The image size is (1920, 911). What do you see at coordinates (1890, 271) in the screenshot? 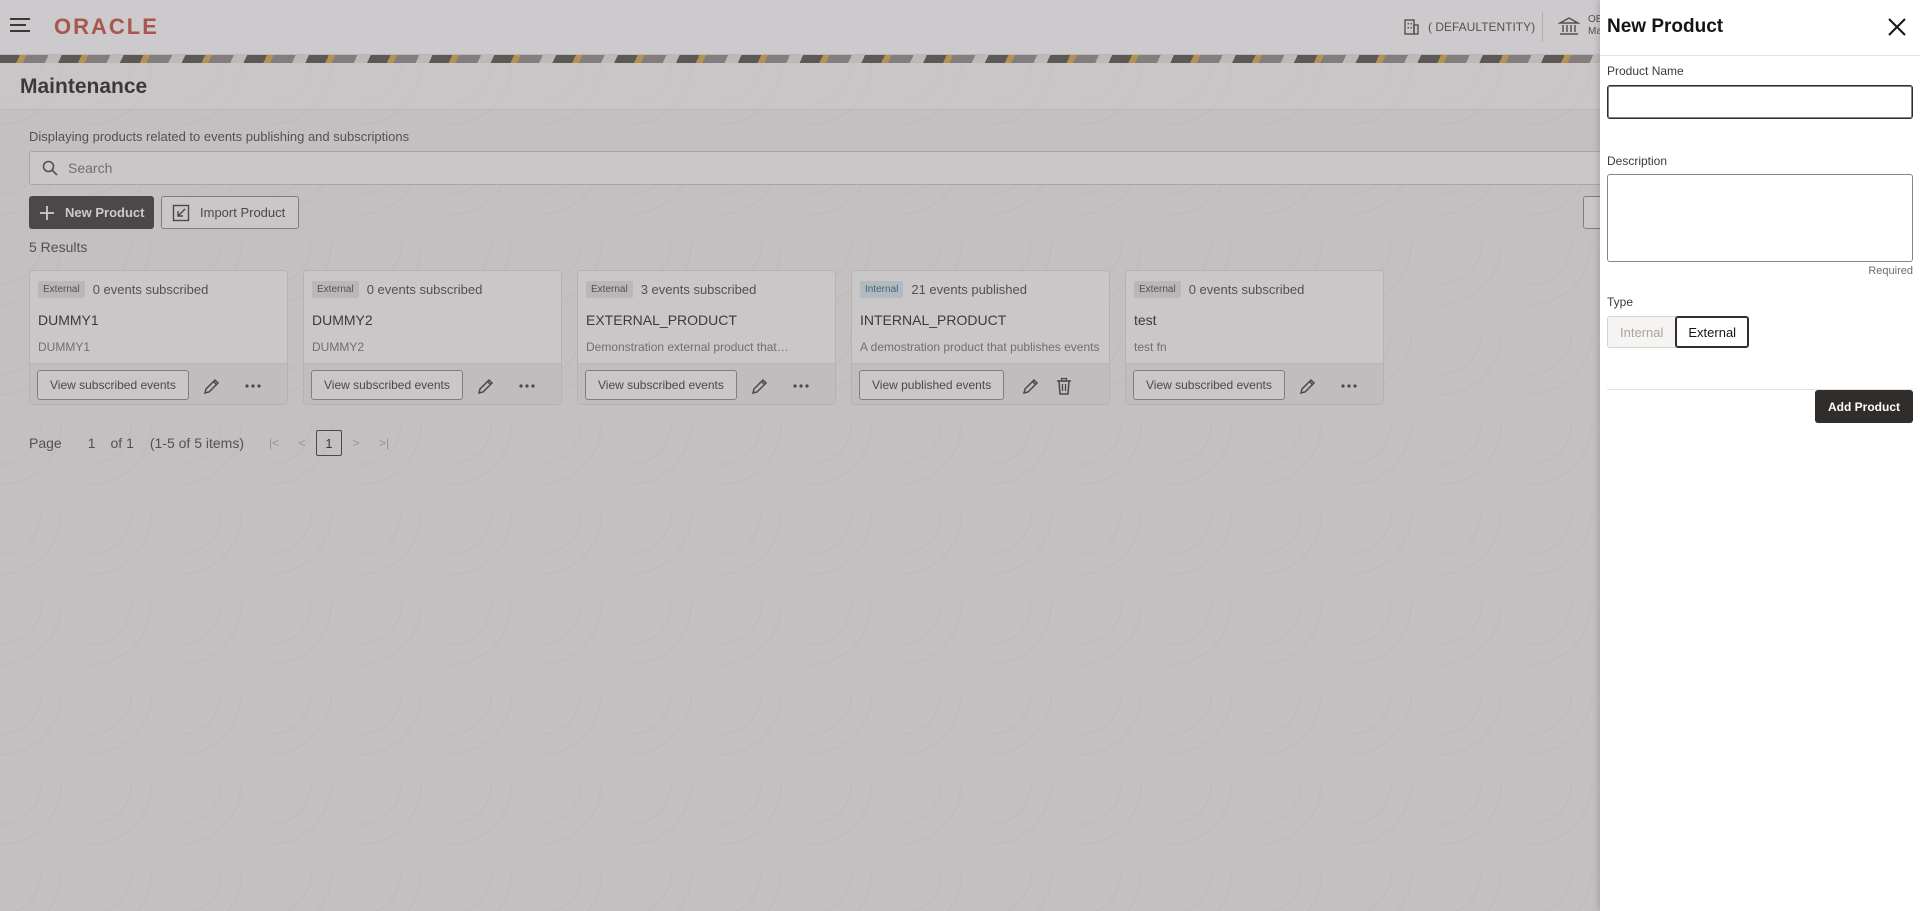
I see `required-hint: Required` at bounding box center [1890, 271].